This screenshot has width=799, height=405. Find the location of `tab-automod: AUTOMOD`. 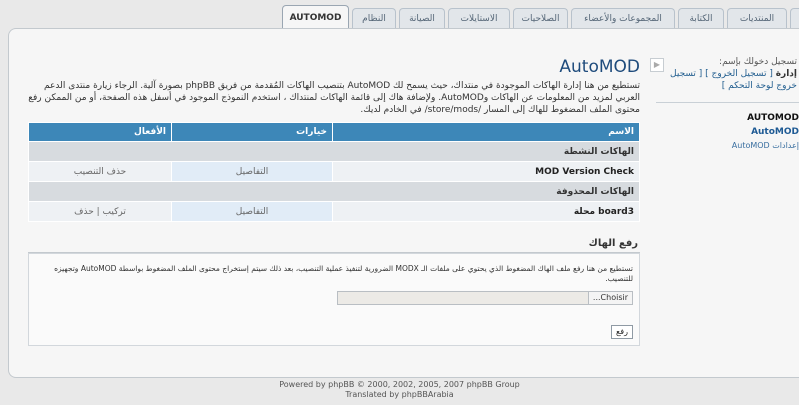

tab-automod: AUTOMOD is located at coordinates (315, 17).